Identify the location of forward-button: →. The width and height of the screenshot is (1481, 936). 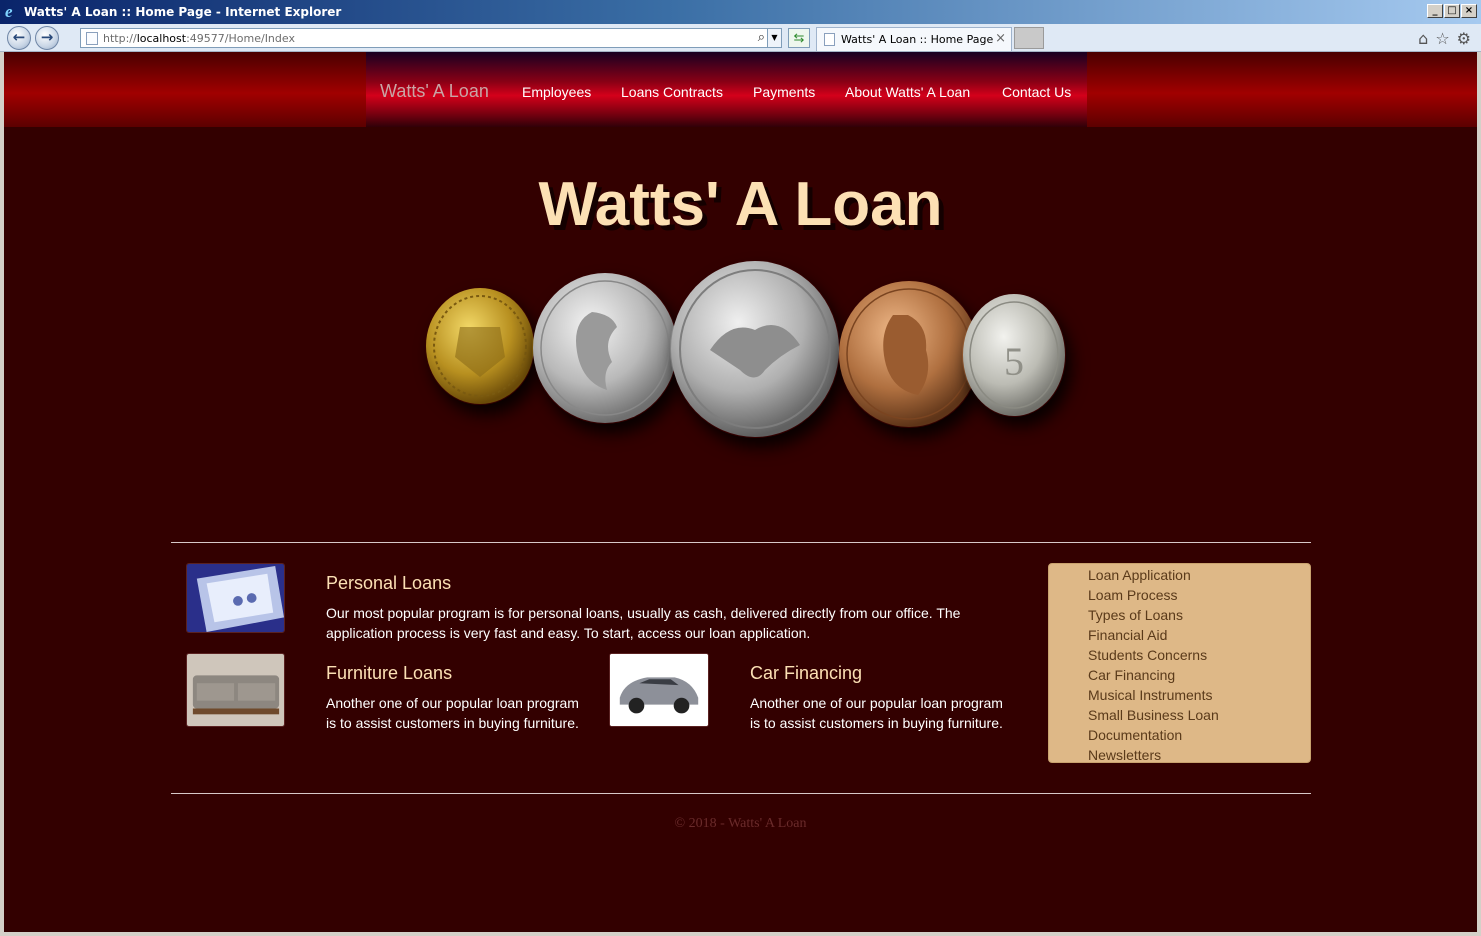
(47, 38).